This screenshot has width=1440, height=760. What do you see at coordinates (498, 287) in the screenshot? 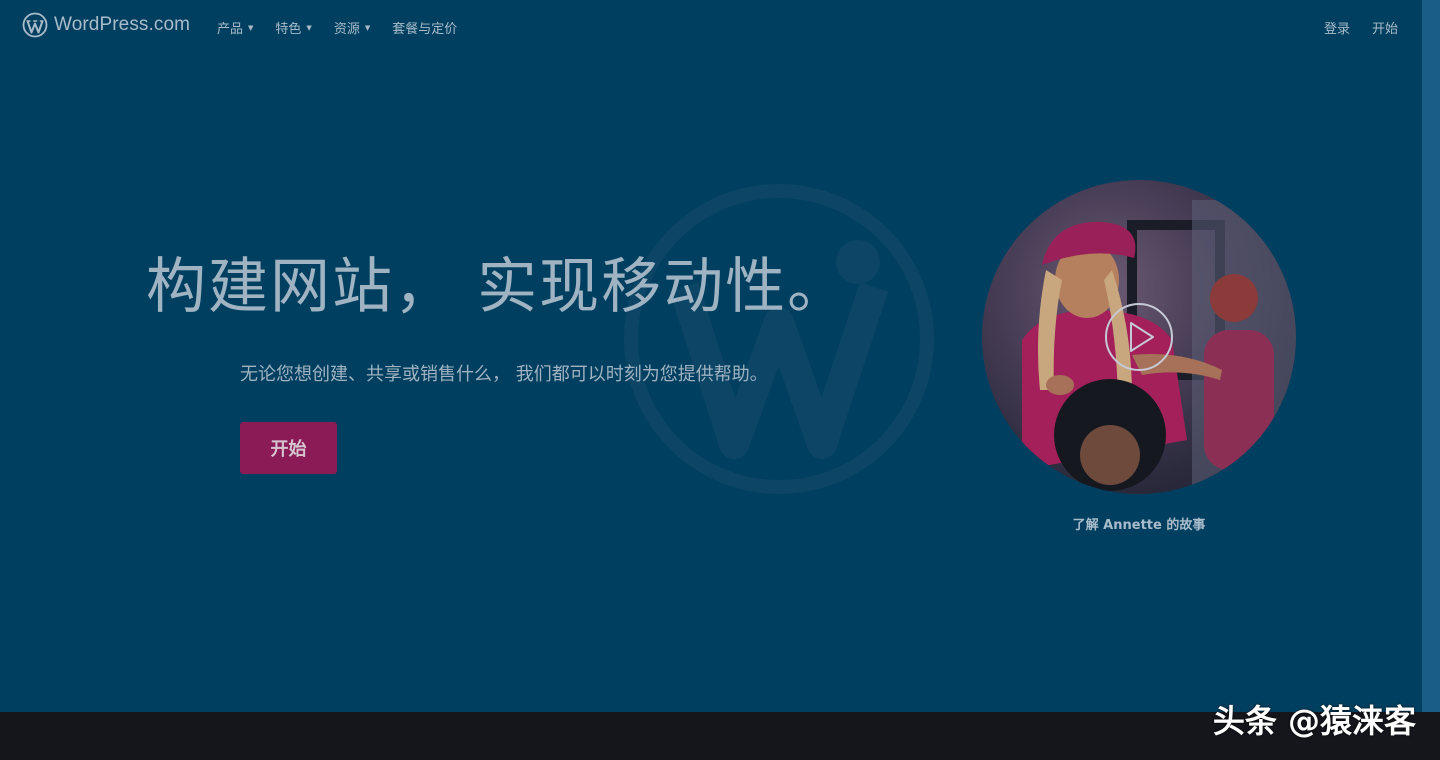
I see `hero-title: 构建网站， 实现移动性。` at bounding box center [498, 287].